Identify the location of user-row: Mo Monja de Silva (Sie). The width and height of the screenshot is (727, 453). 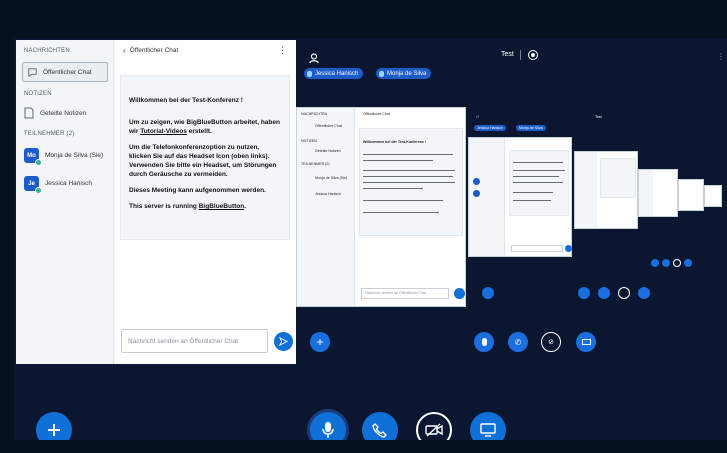
(64, 157).